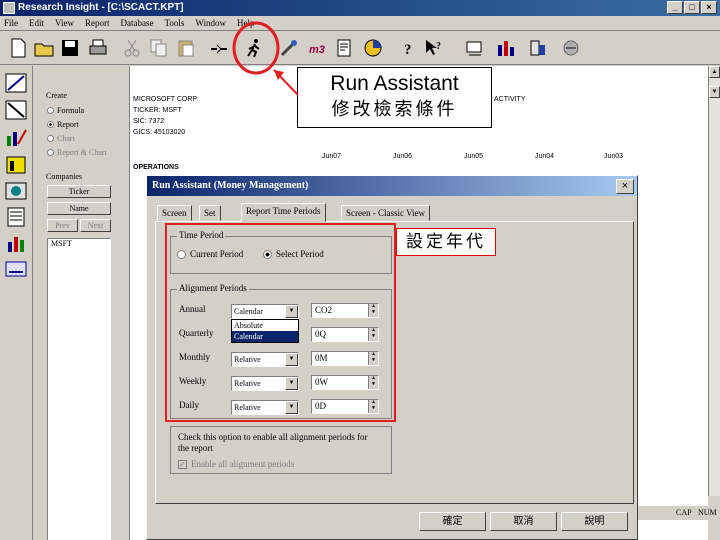 This screenshot has width=720, height=540. Describe the element at coordinates (61, 138) in the screenshot. I see `radio-chart: Chart` at that location.